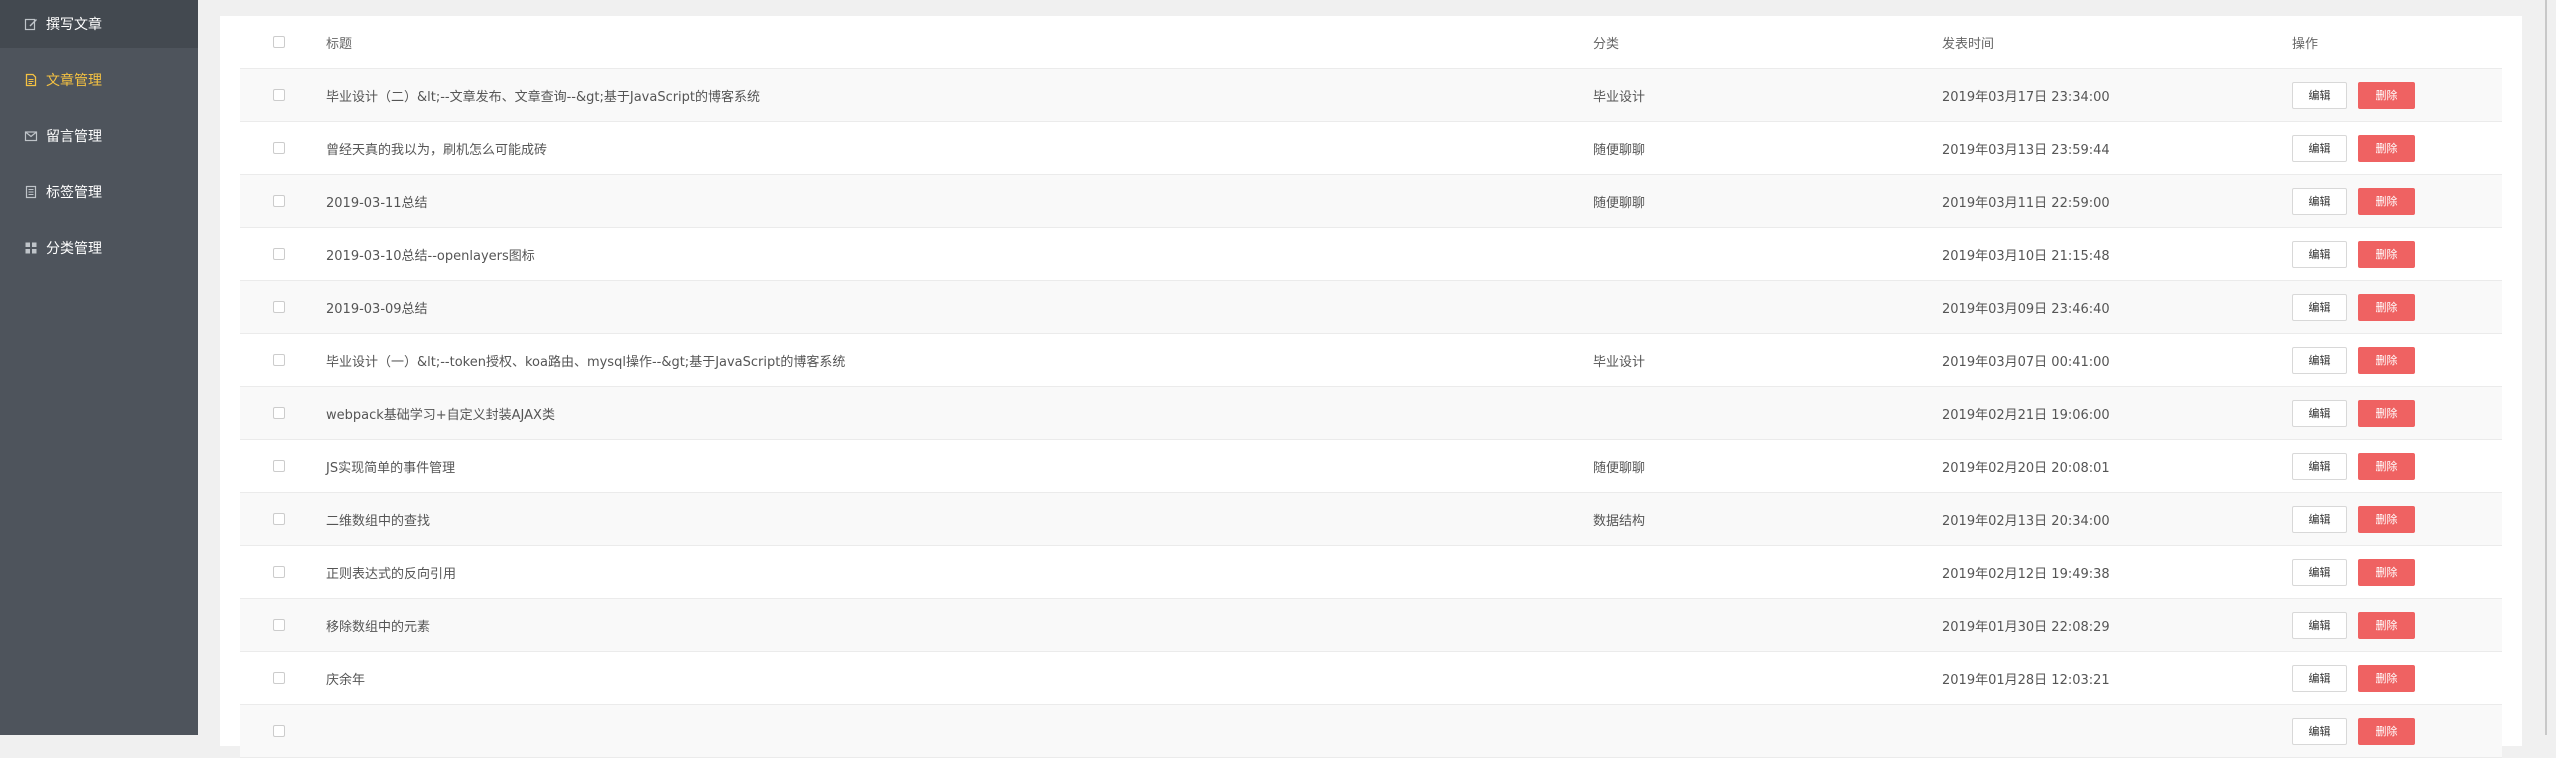  I want to click on table-row: 庆余年 2019年01月28日 12:03:21 编辑 删除, so click(1371, 678).